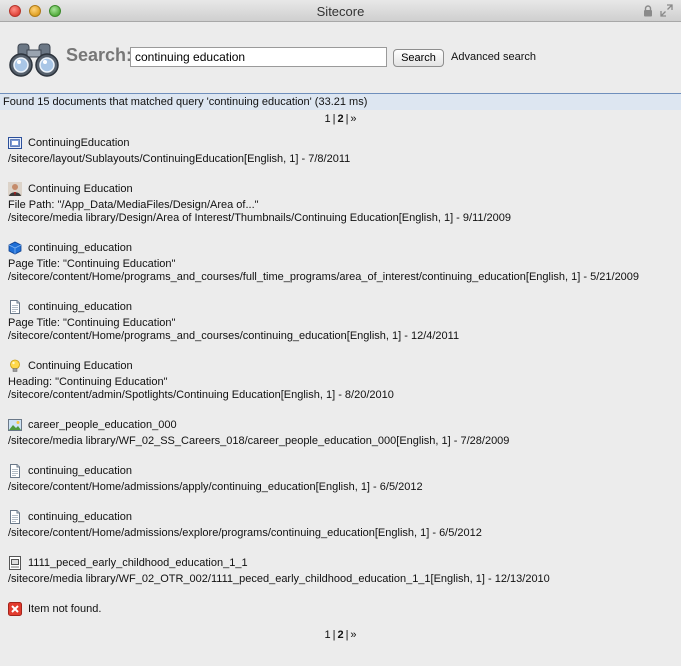 This screenshot has height=666, width=681. Describe the element at coordinates (79, 143) in the screenshot. I see `result-title-link: ContinuingEducation` at that location.